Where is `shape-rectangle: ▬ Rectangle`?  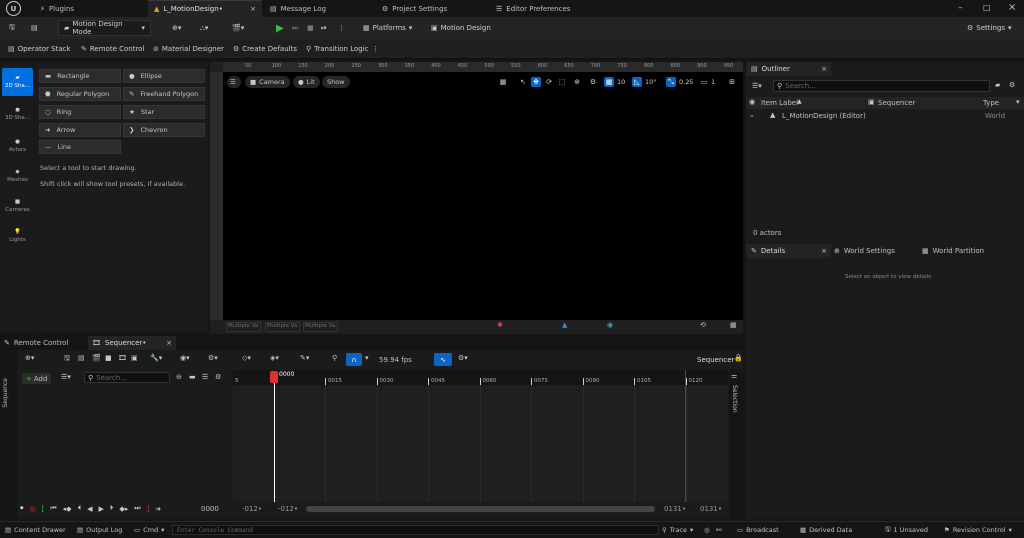 shape-rectangle: ▬ Rectangle is located at coordinates (80, 76).